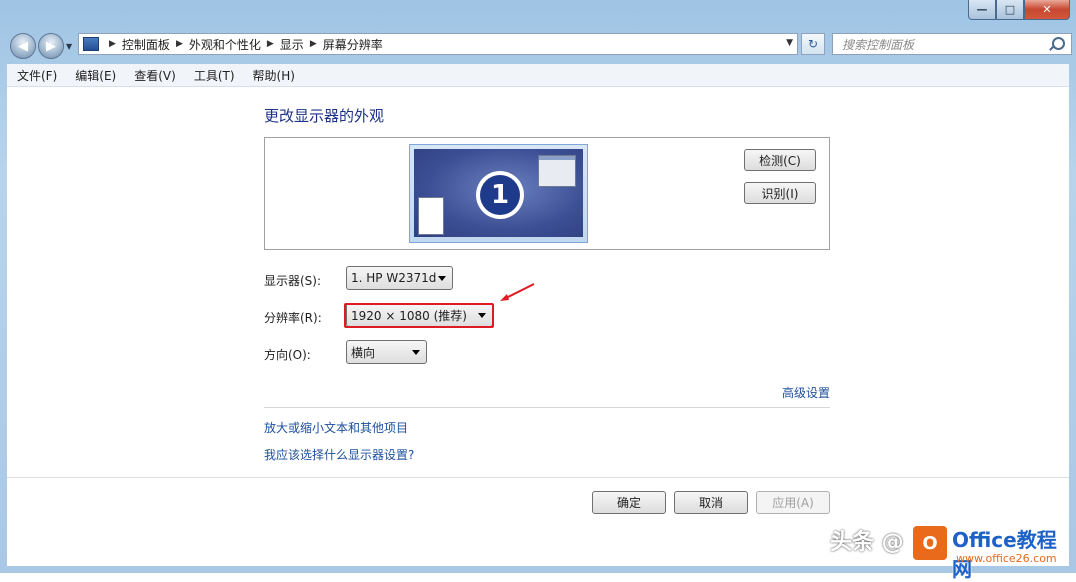 This screenshot has height=582, width=1076. I want to click on address-bar: ▶ 控制面板 ▶ 外观和个性化 ▶ 显示 ▶ 屏幕分辨率 ▼, so click(438, 44).